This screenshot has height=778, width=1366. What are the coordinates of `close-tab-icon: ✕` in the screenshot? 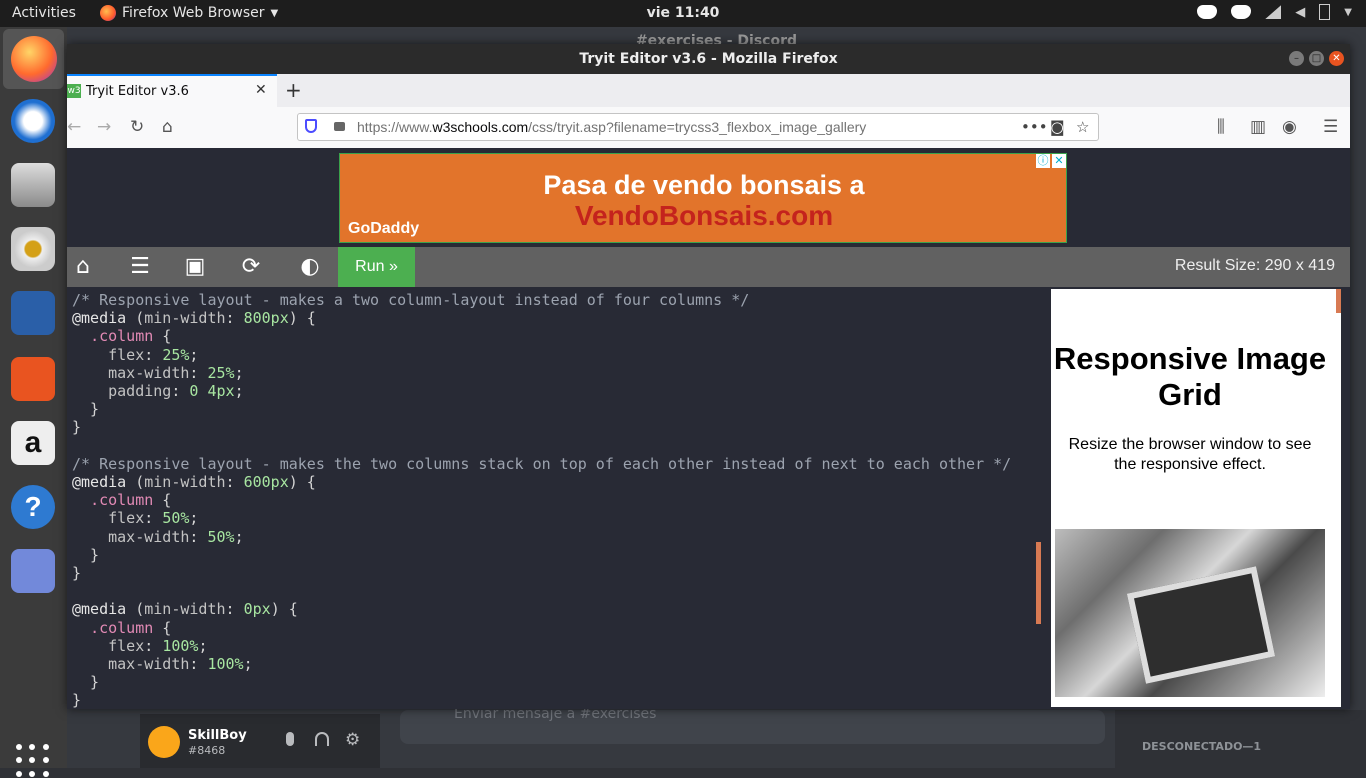 It's located at (261, 90).